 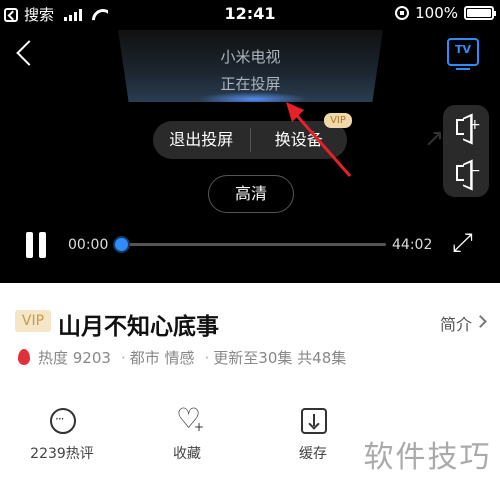 I want to click on volume-down-symbol: −, so click(x=475, y=171).